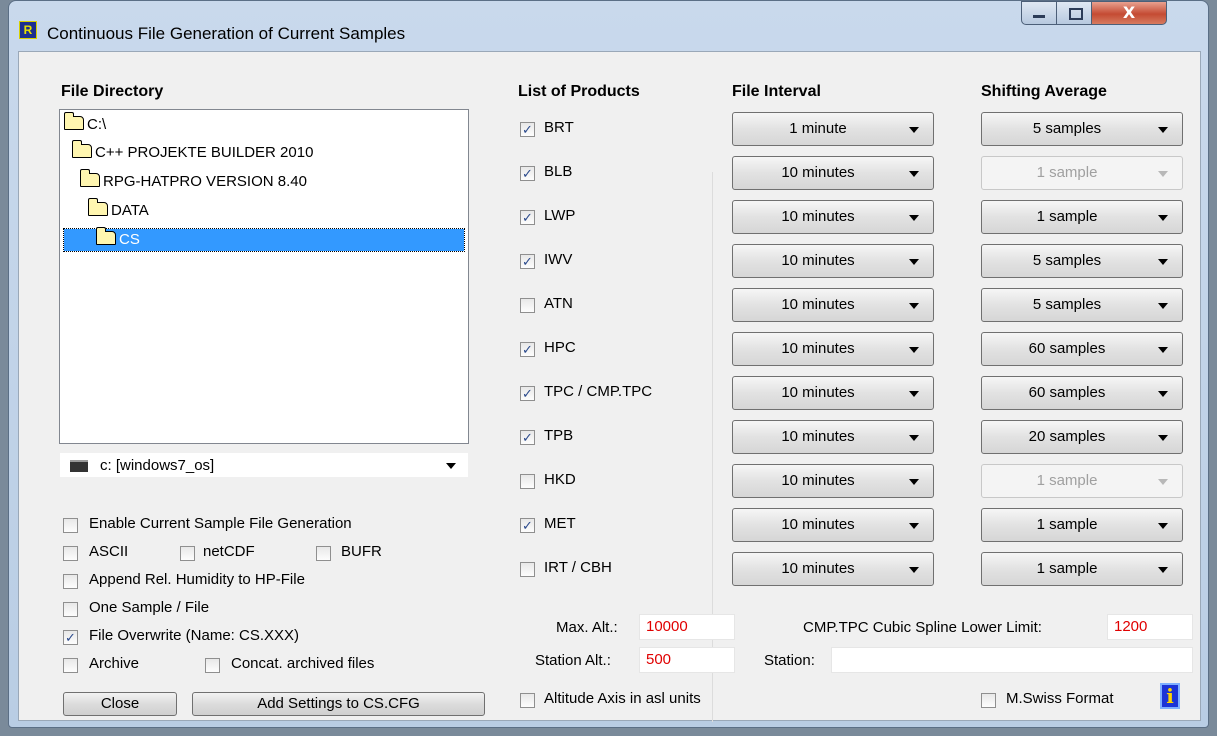 Image resolution: width=1217 pixels, height=736 pixels. What do you see at coordinates (558, 259) in the screenshot?
I see `product-label: IWV` at bounding box center [558, 259].